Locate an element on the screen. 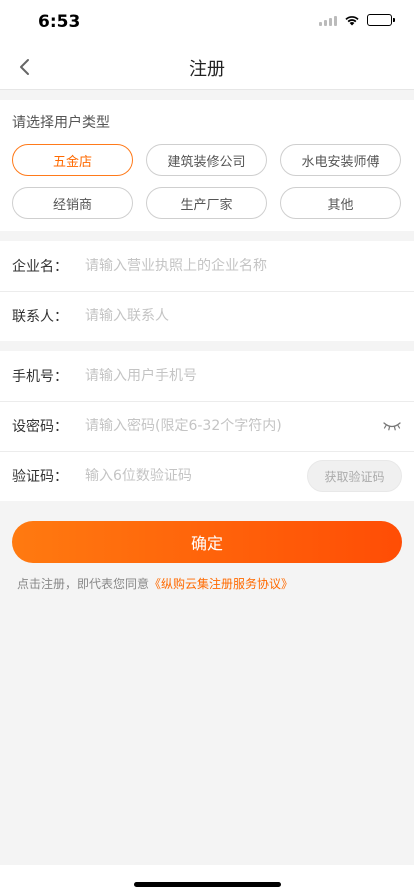  status-time: 6:53 is located at coordinates (59, 22).